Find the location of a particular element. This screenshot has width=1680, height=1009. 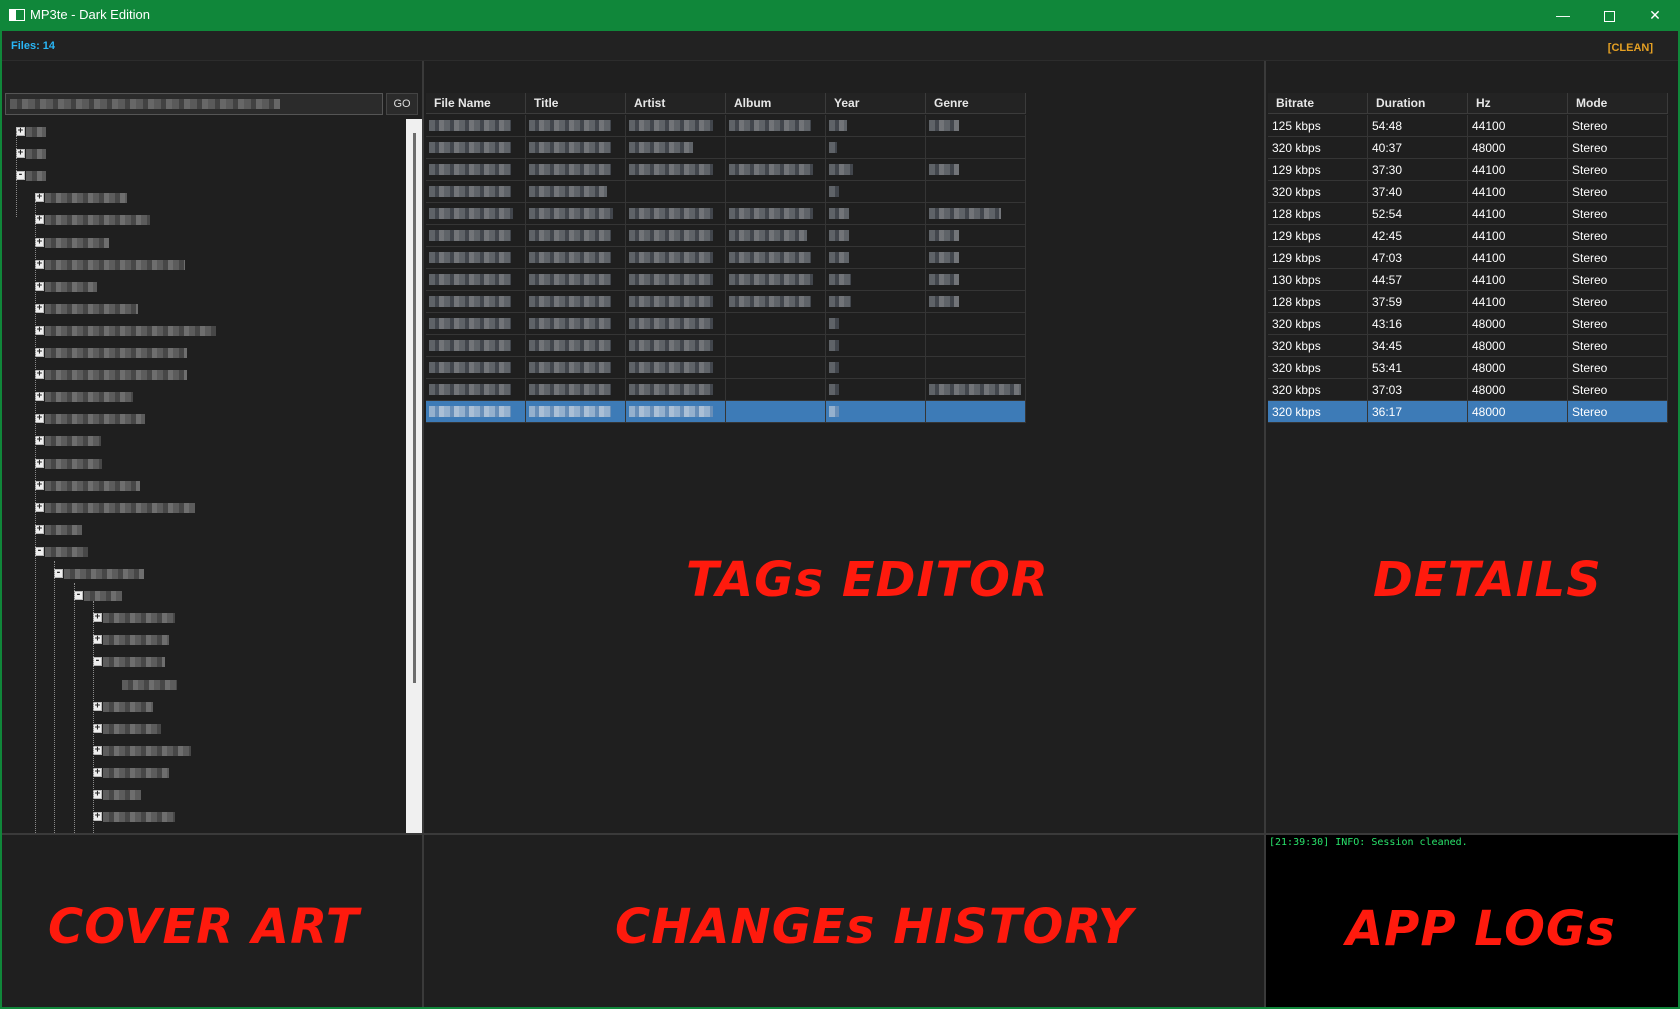

table-row: 320 kbps 34:45 48000 Stereo is located at coordinates (1468, 346).